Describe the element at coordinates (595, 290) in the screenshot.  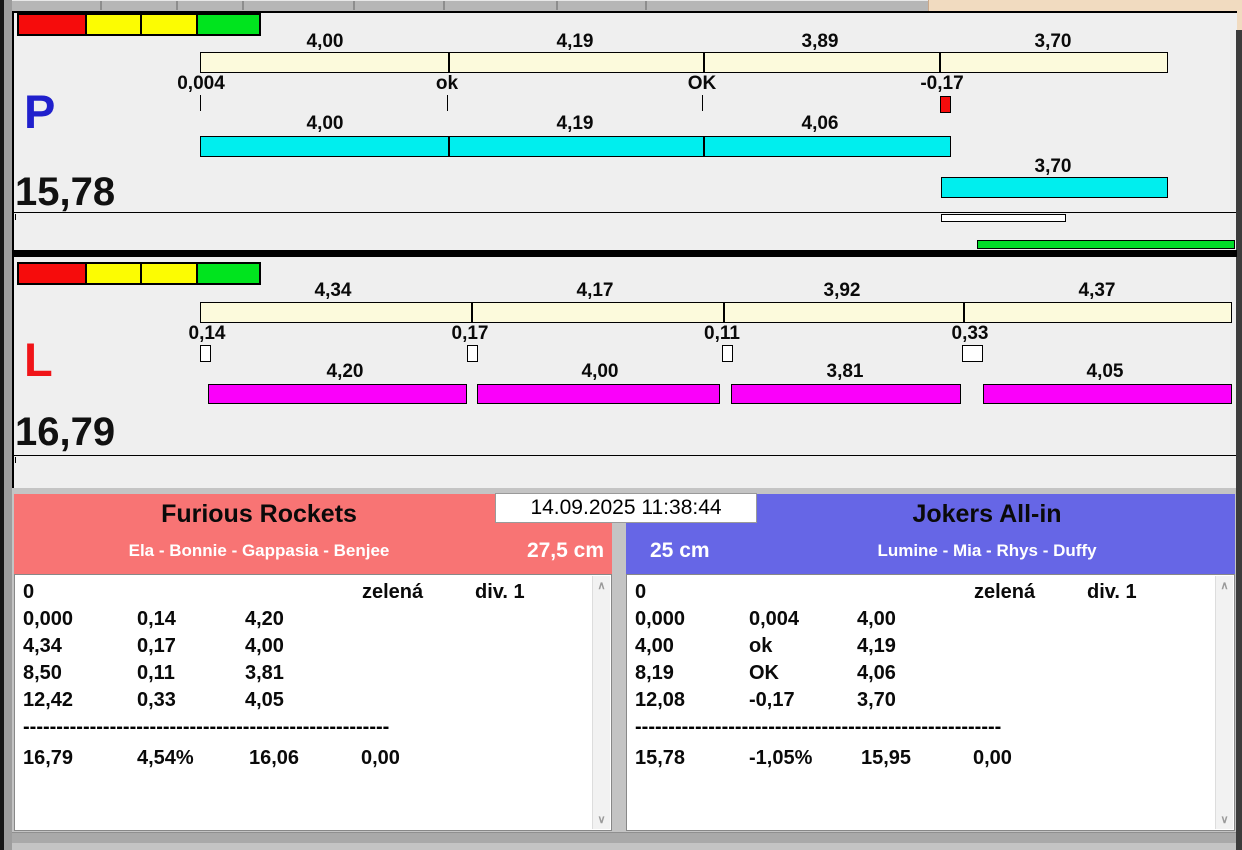
I see `ref-segment-label: 4,17` at that location.